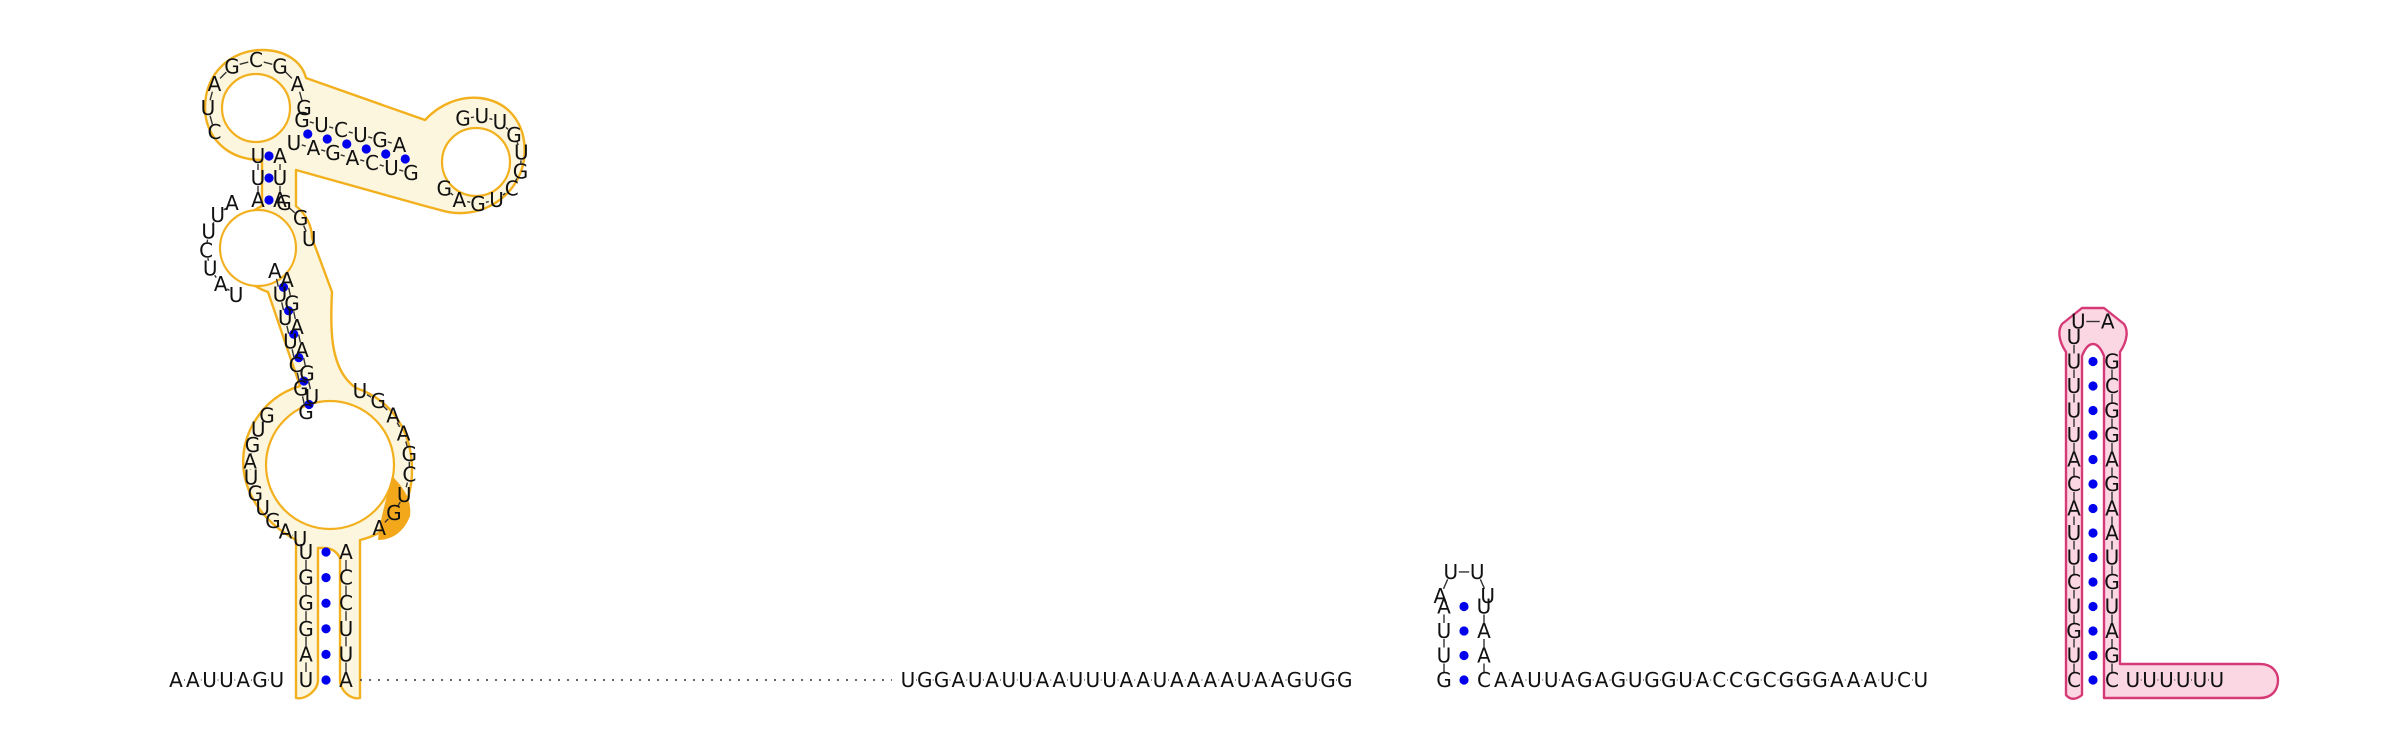  Describe the element at coordinates (232, 203) in the screenshot. I see `internal-loop-left-nt: A` at that location.